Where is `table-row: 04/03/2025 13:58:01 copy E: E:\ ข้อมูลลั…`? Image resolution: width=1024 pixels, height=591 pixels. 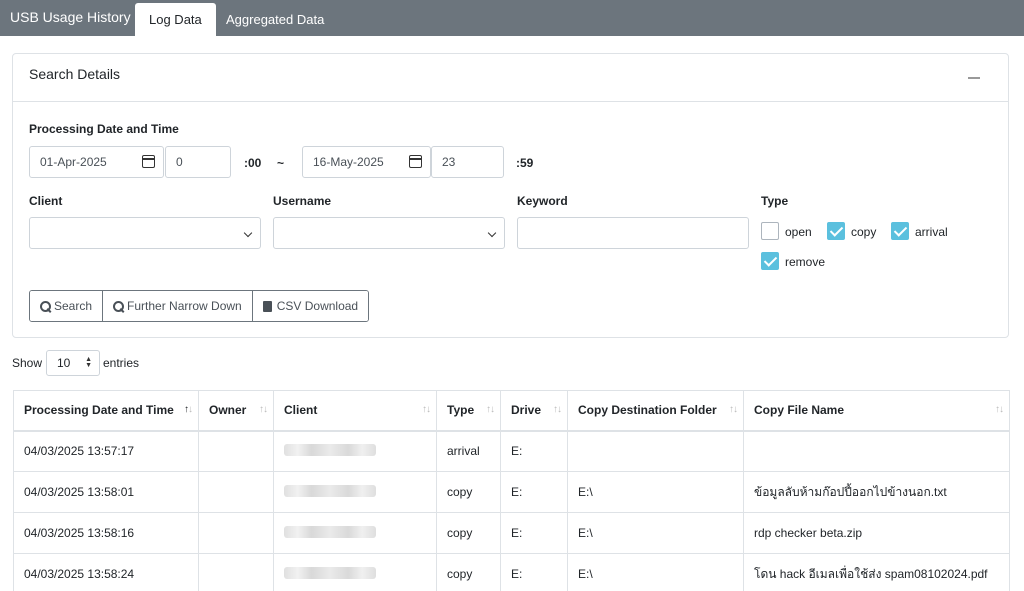 table-row: 04/03/2025 13:58:01 copy E: E:\ ข้อมูลลั… is located at coordinates (511, 492).